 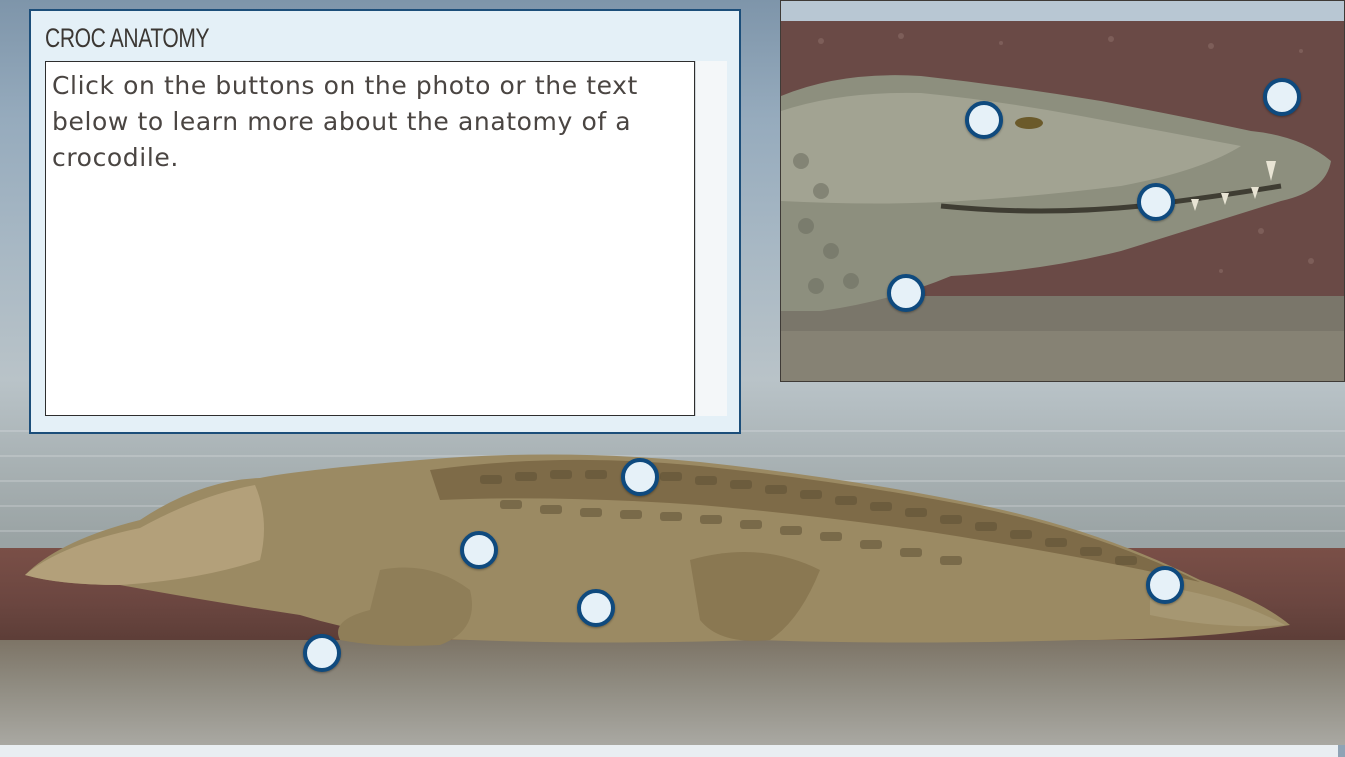 I want to click on hotspot-tail, so click(x=1165, y=585).